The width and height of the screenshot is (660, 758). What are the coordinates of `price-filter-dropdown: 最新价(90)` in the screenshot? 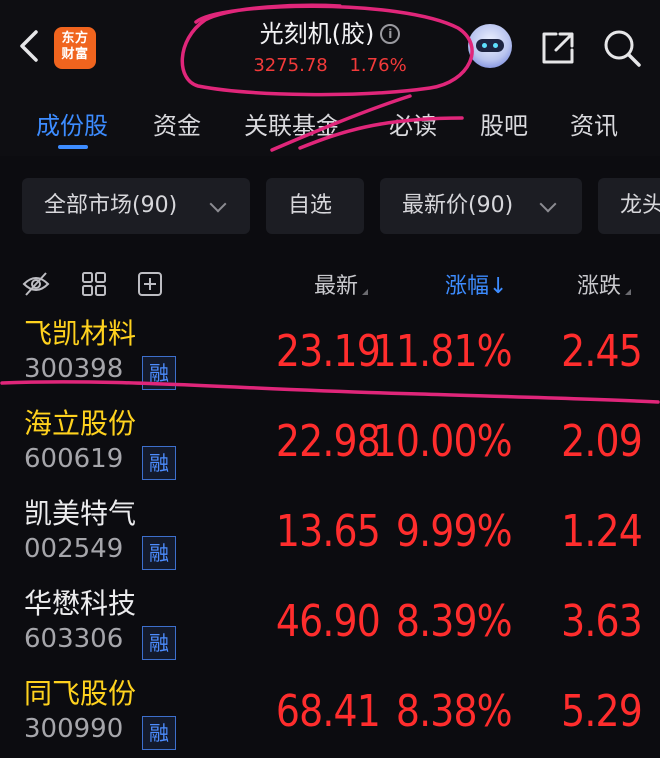 It's located at (481, 206).